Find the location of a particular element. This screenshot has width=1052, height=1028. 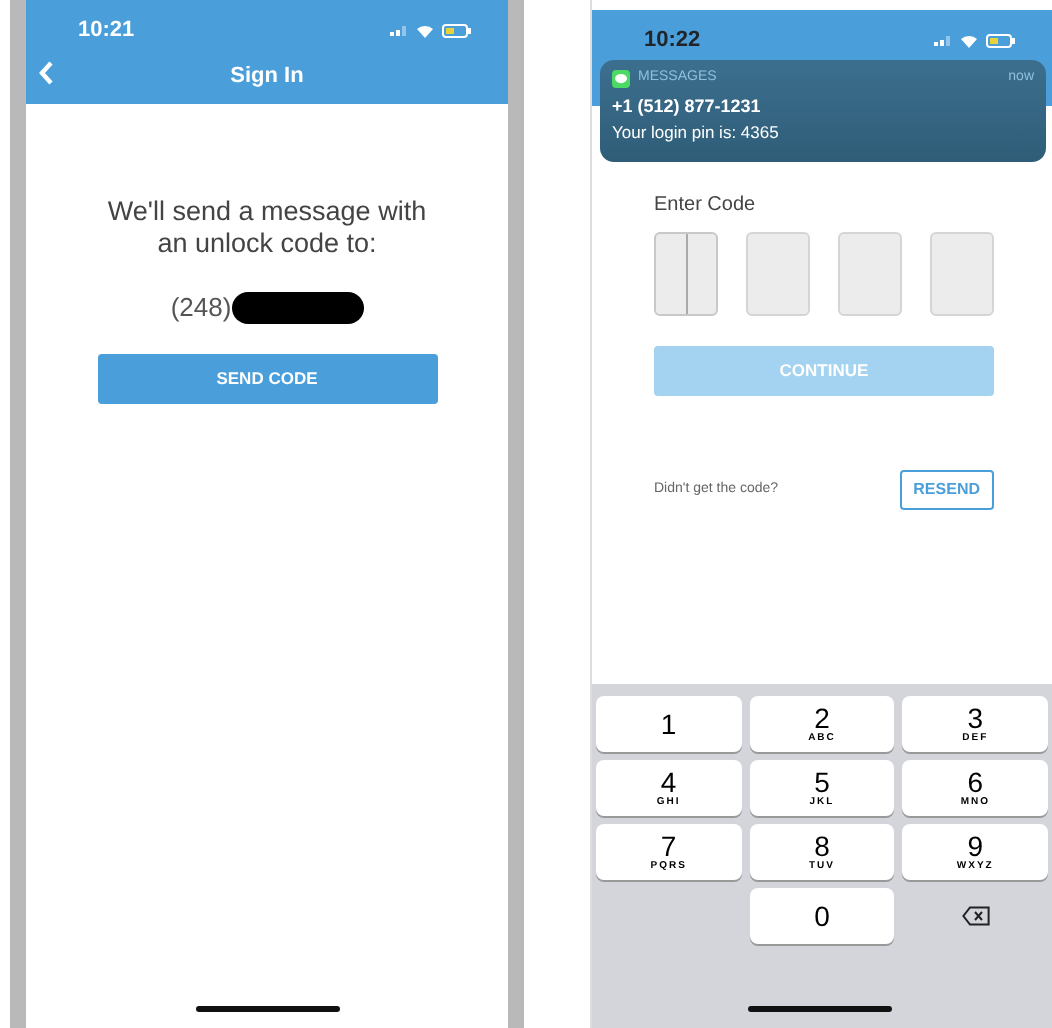

keypad-key: 1 is located at coordinates (669, 724).